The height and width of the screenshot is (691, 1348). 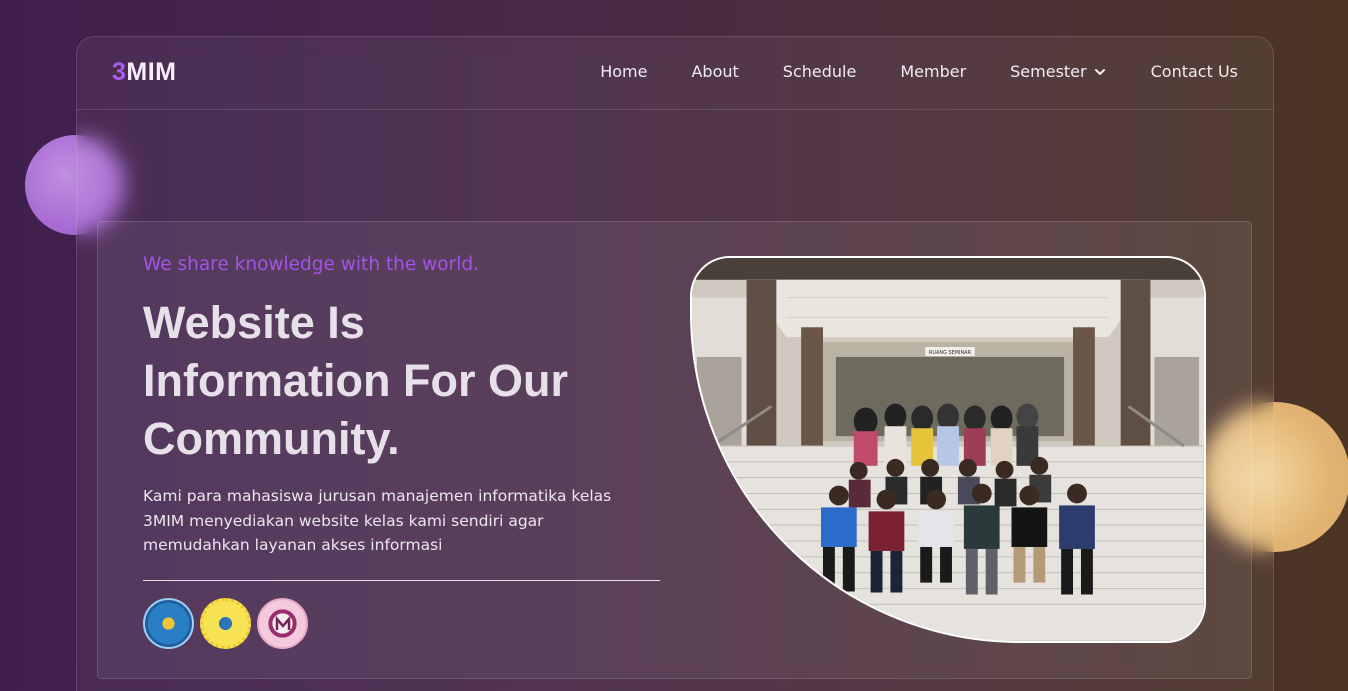 I want to click on m-letter-icon, so click(x=282, y=622).